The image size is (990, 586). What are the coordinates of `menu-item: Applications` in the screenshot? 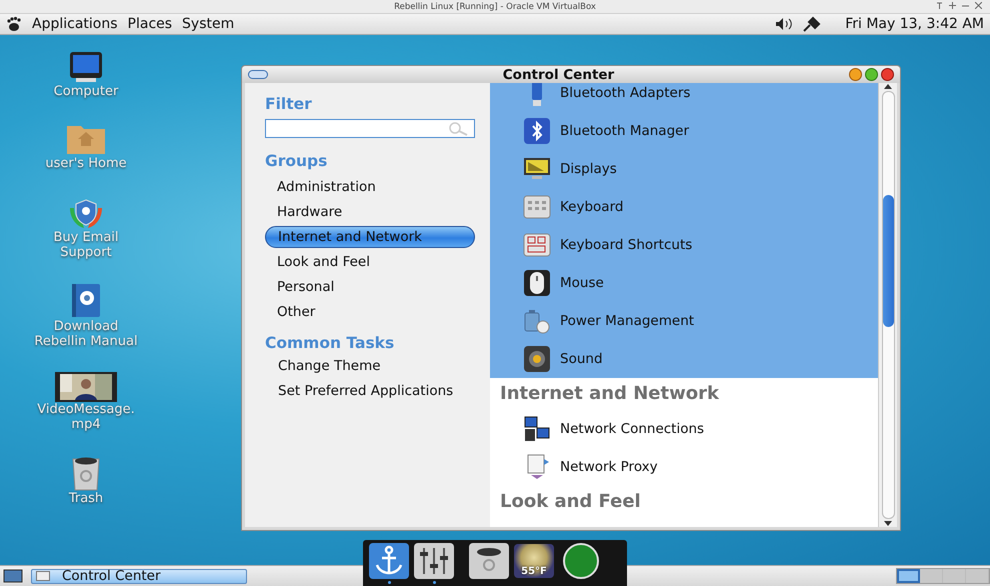 It's located at (75, 24).